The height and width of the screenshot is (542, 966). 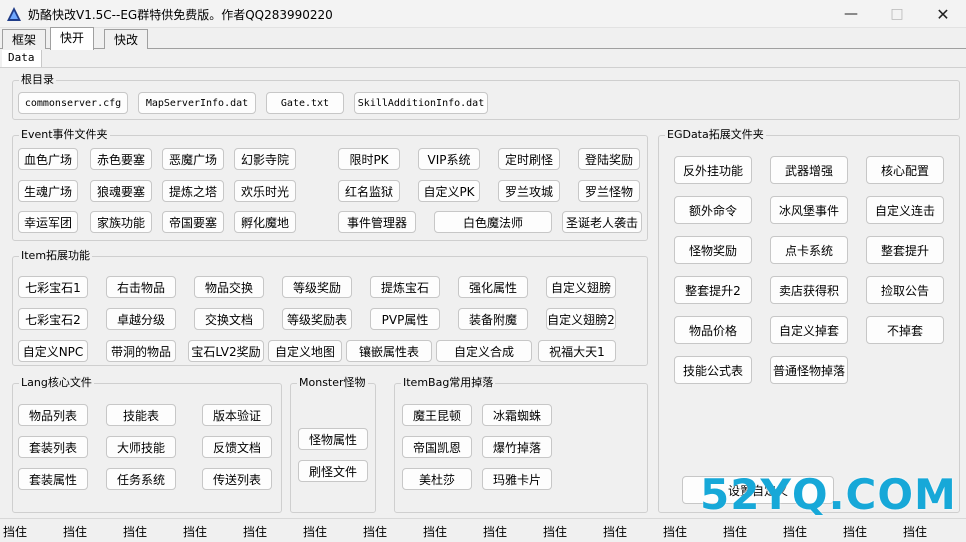 I want to click on monster-button: 刷怪文件, so click(x=333, y=471).